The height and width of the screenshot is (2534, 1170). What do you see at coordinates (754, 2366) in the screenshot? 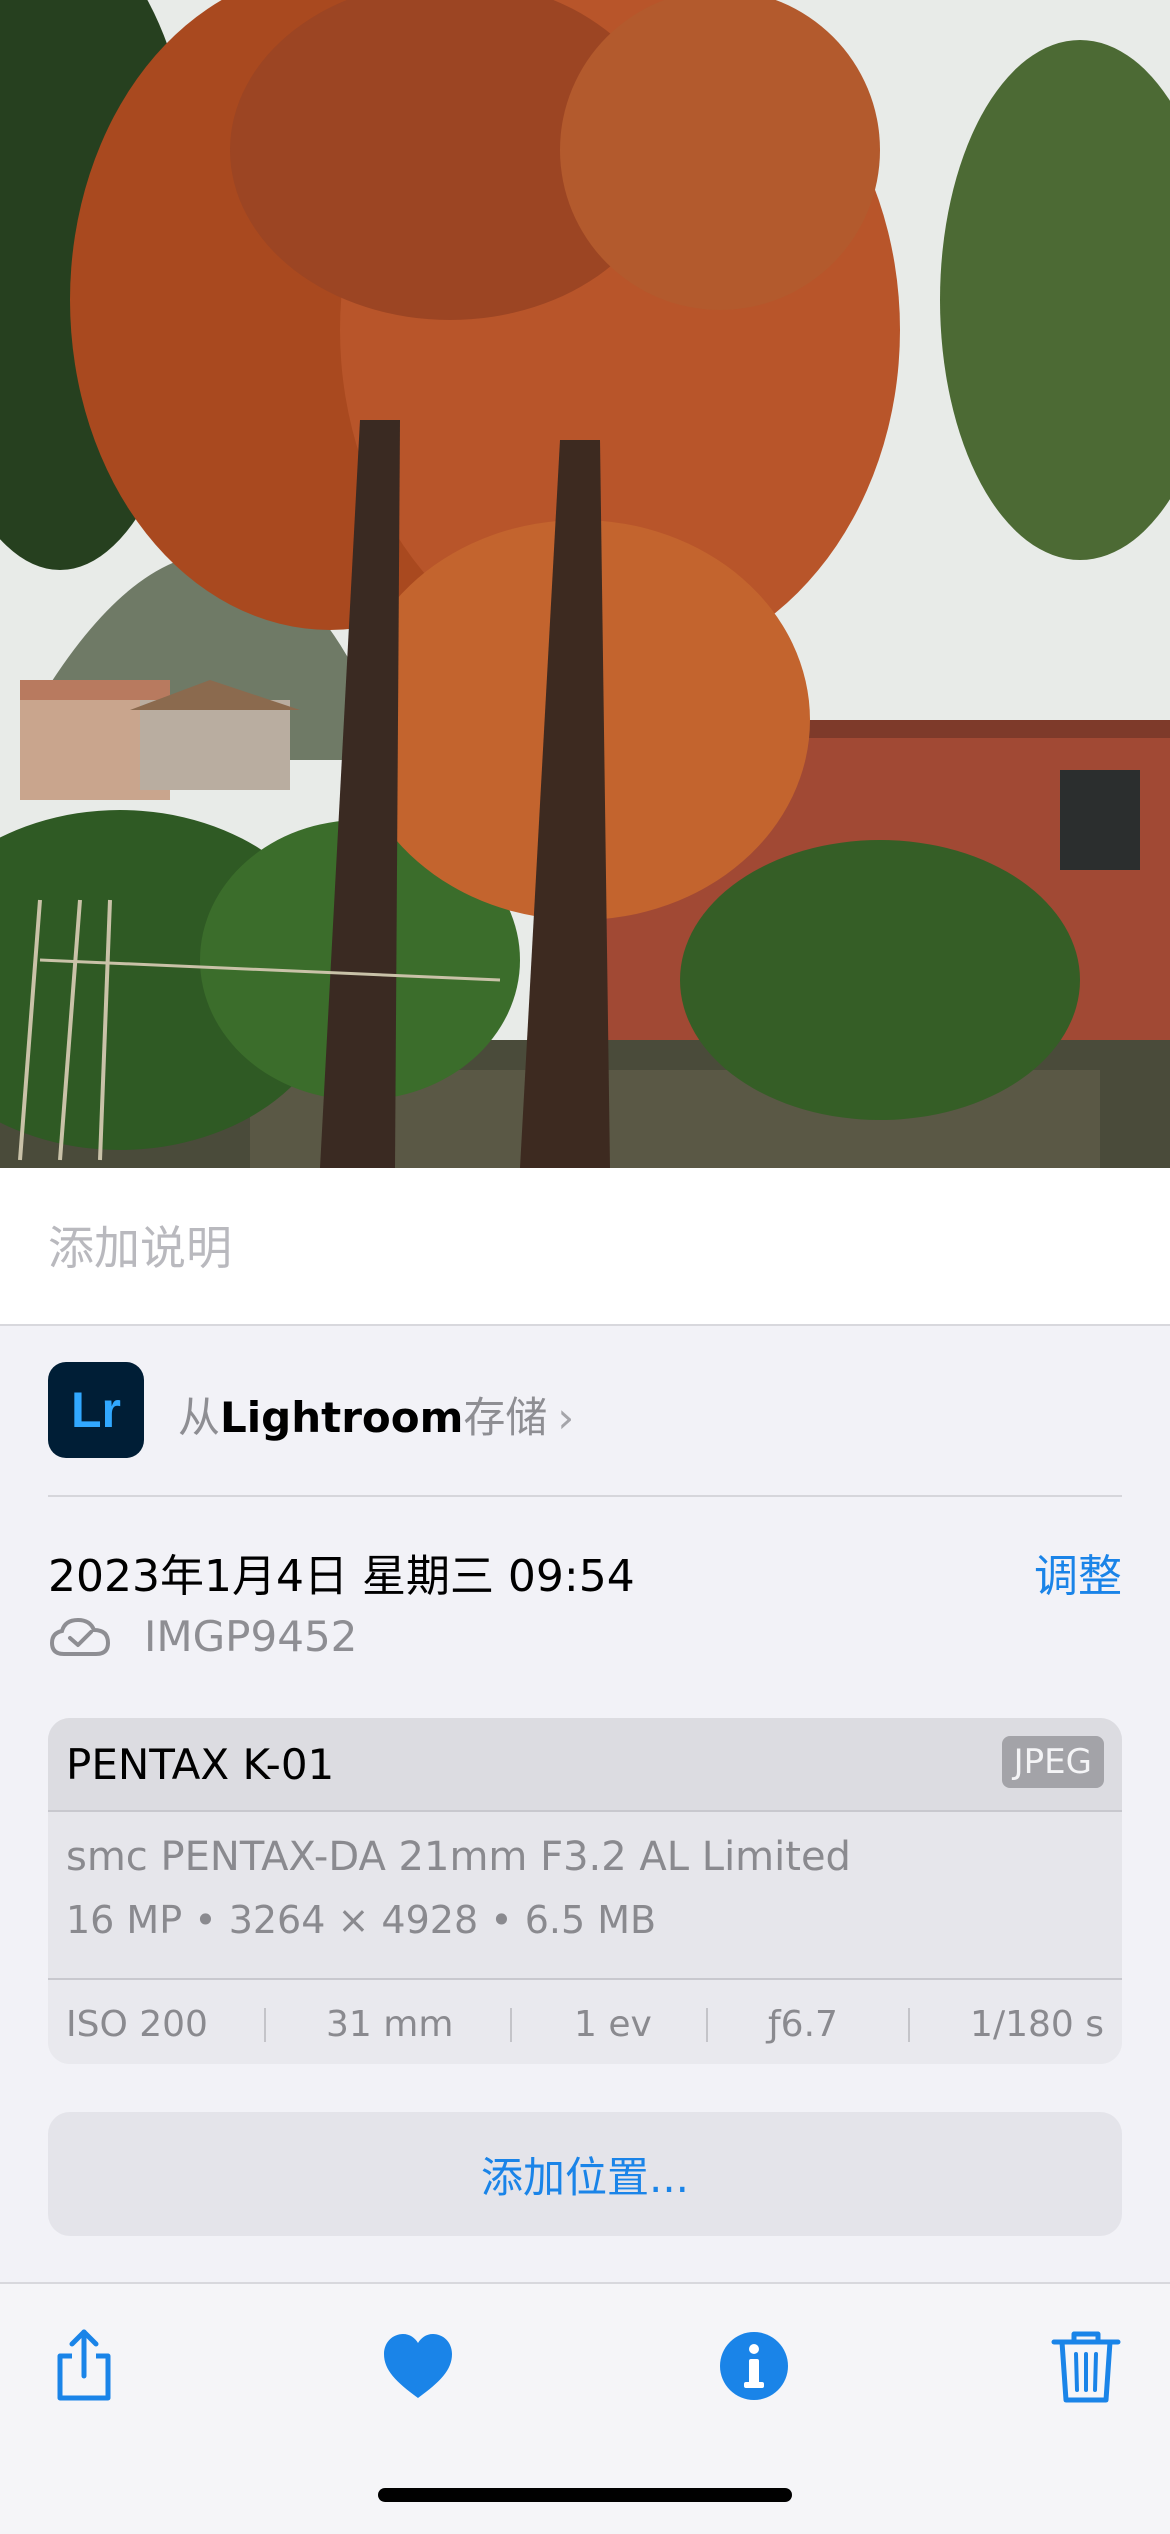
I see `info-icon` at bounding box center [754, 2366].